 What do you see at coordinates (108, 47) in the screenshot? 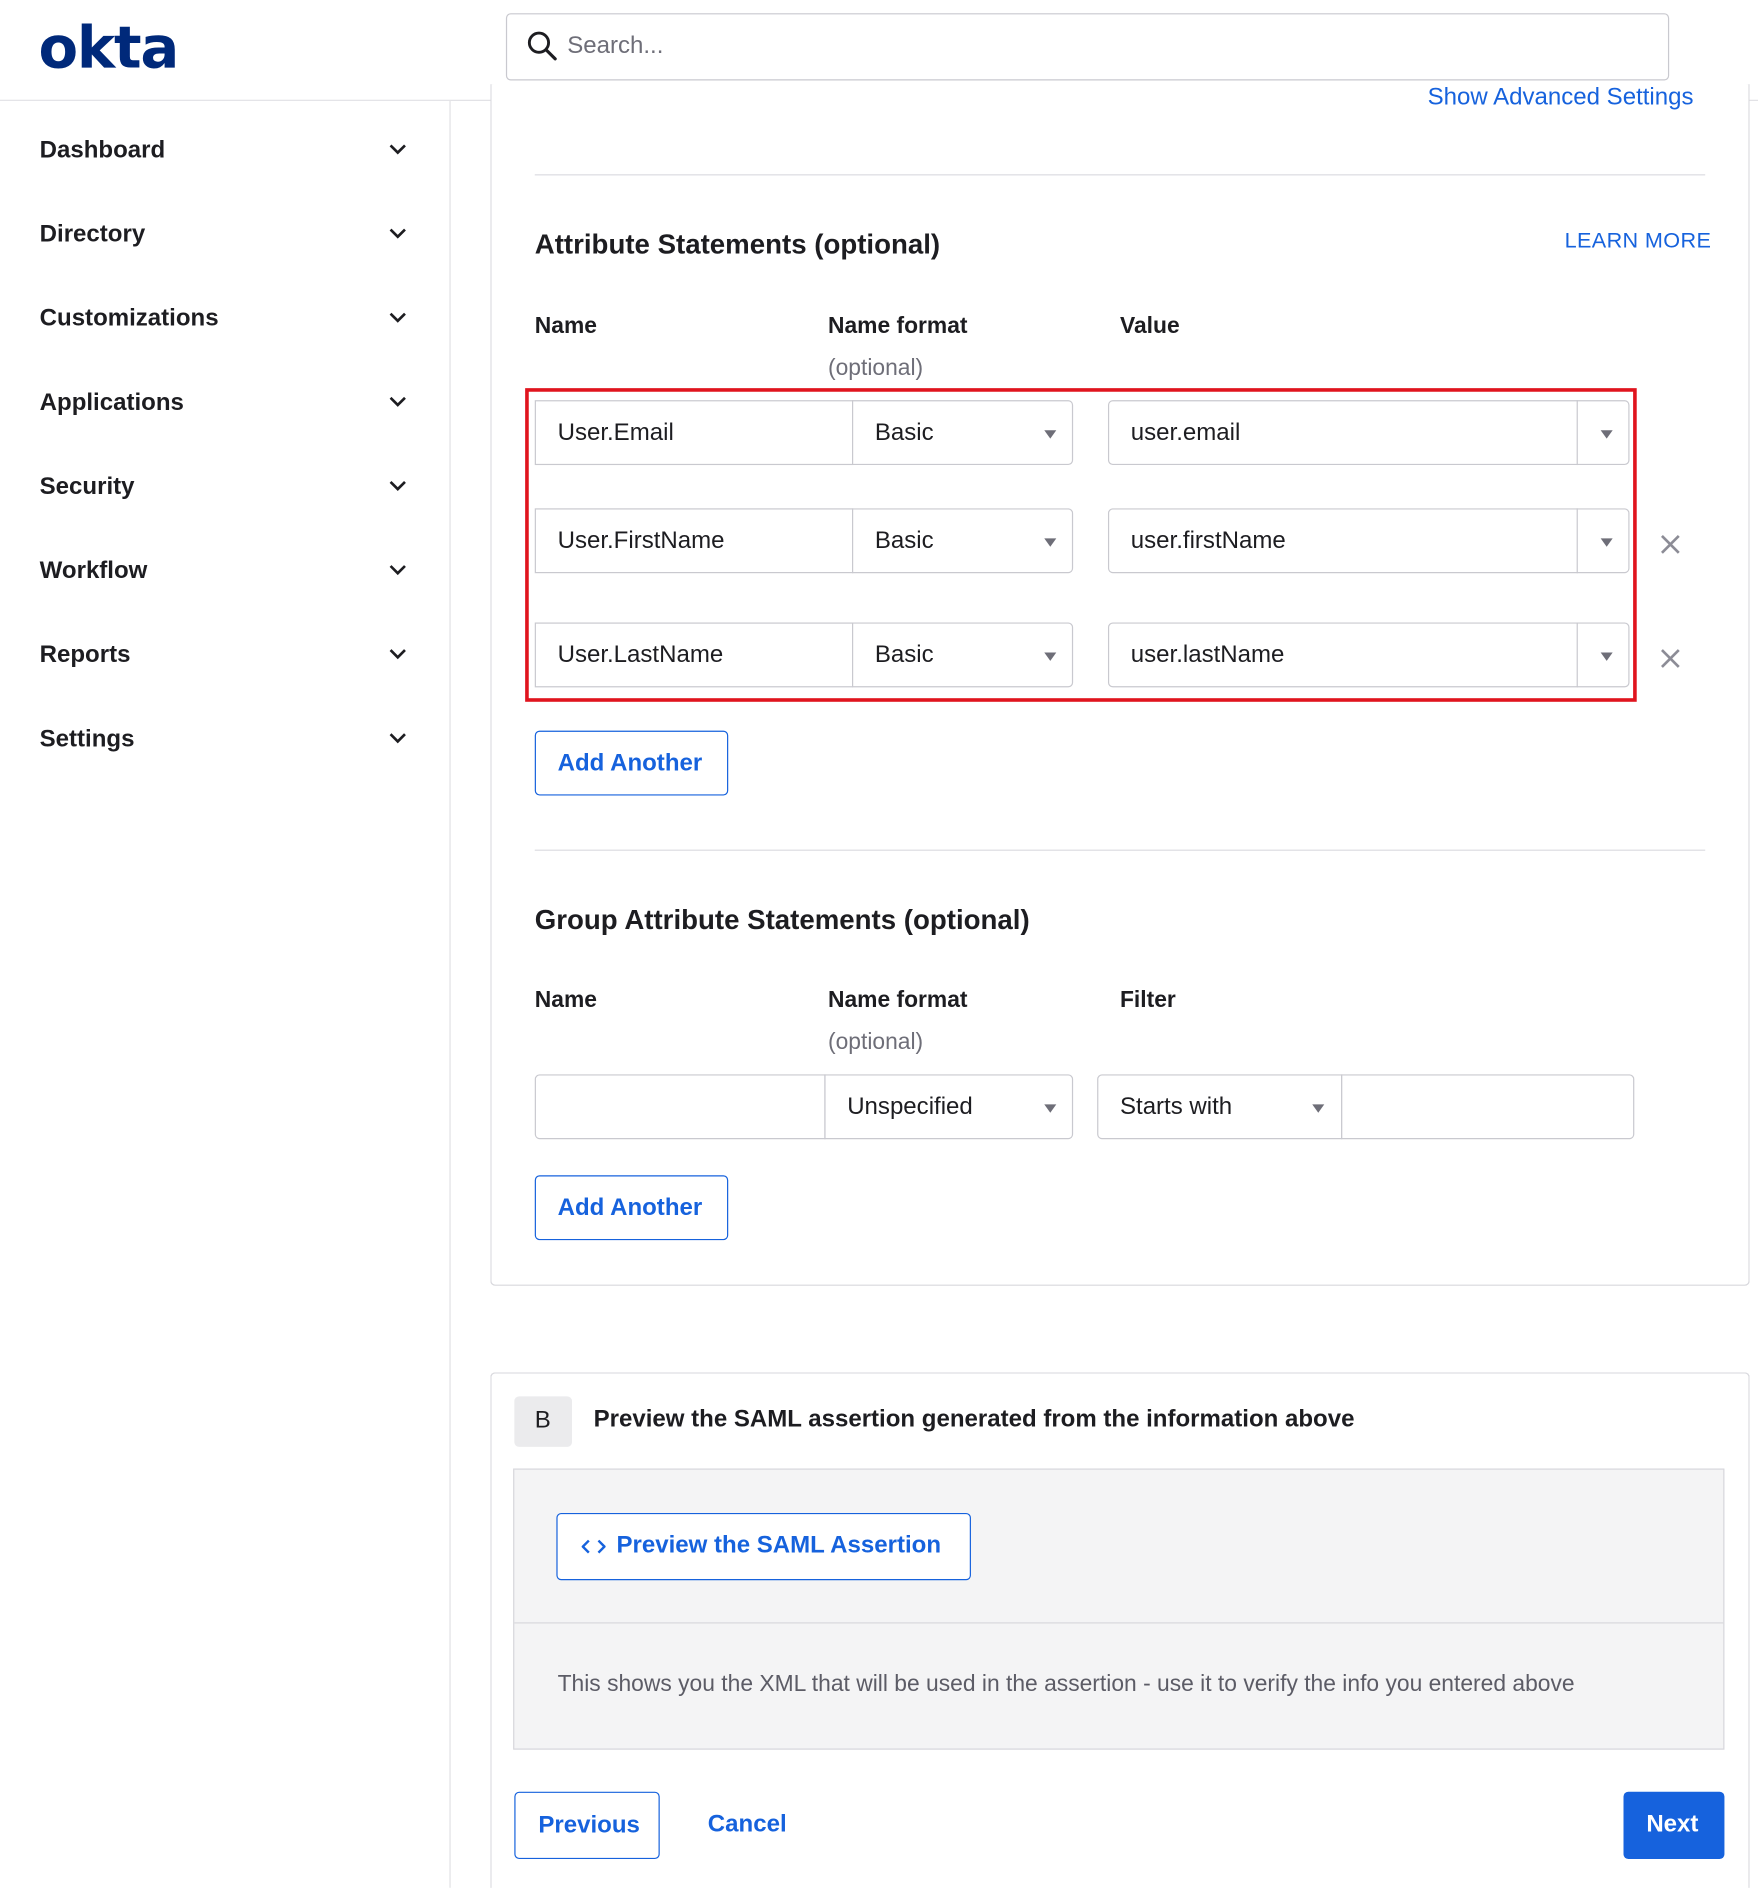
I see `okta-logo: okta` at bounding box center [108, 47].